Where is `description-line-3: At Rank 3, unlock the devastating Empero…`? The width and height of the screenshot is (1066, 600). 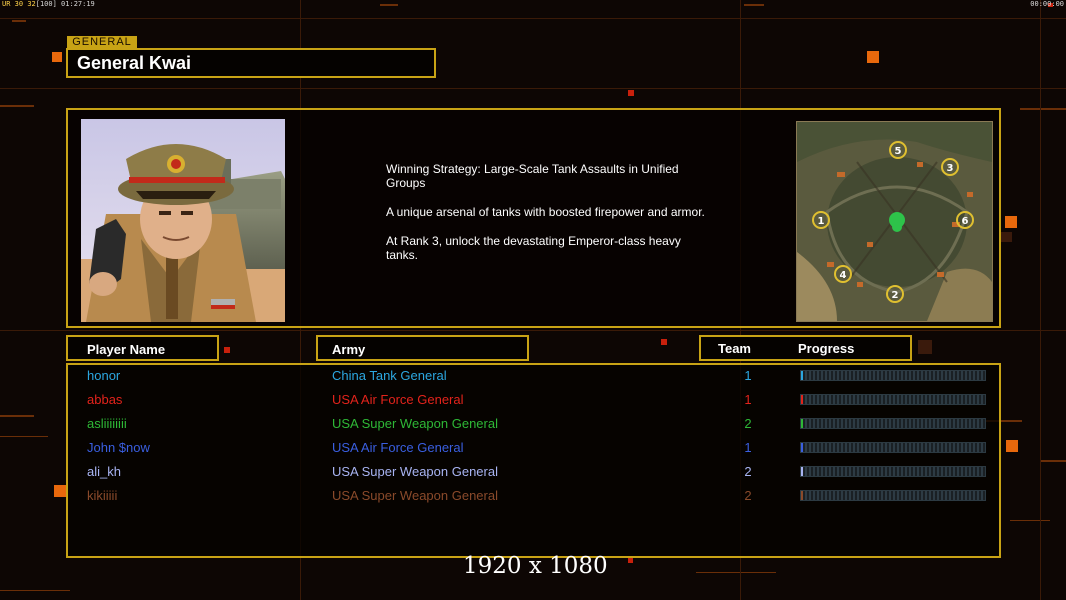
description-line-3: At Rank 3, unlock the devastating Empero… is located at coordinates (533, 248).